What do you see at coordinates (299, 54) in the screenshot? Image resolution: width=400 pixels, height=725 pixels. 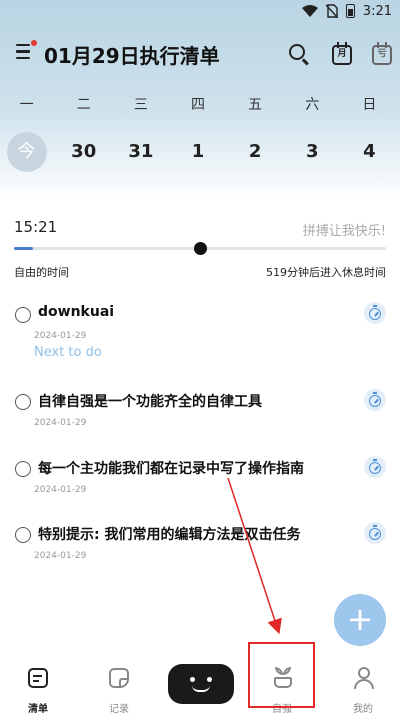 I see `search-icon` at bounding box center [299, 54].